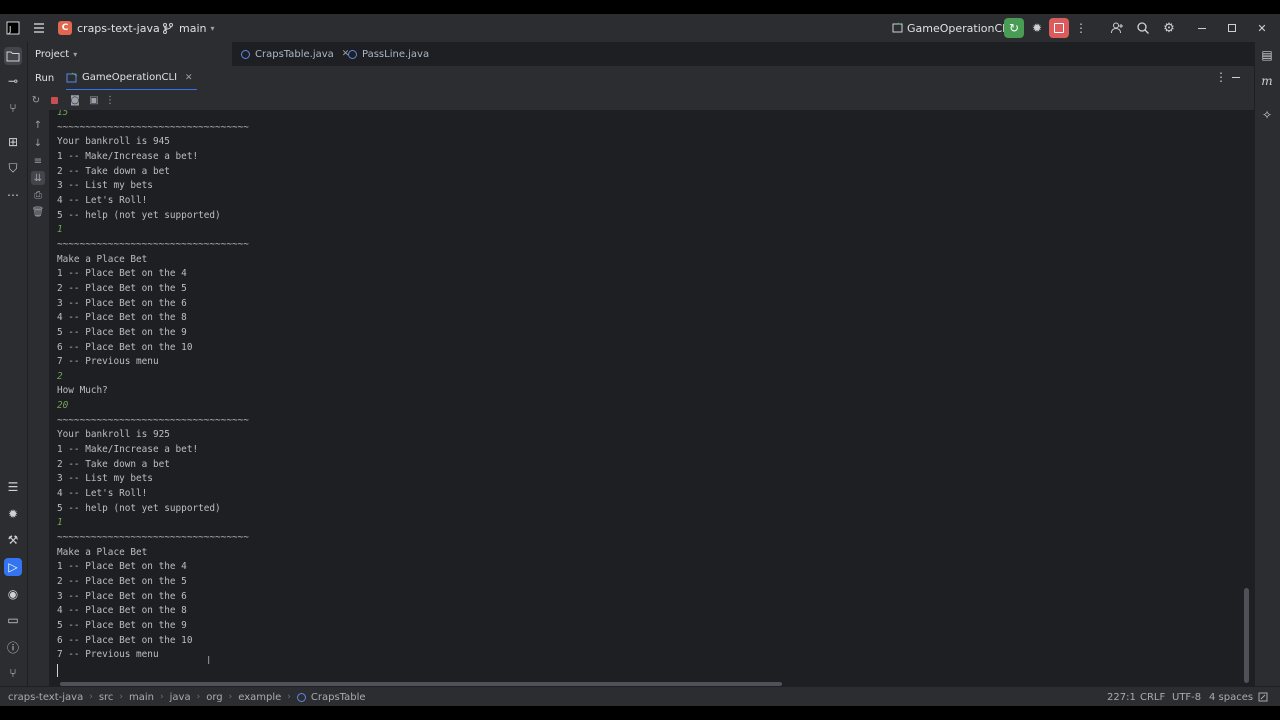 This screenshot has width=1280, height=720. I want to click on minimize-button, so click(1202, 28).